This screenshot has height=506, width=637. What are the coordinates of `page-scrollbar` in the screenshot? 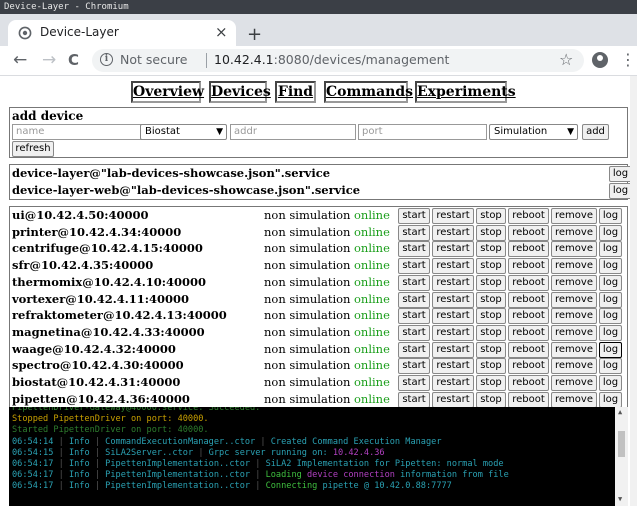 It's located at (633, 291).